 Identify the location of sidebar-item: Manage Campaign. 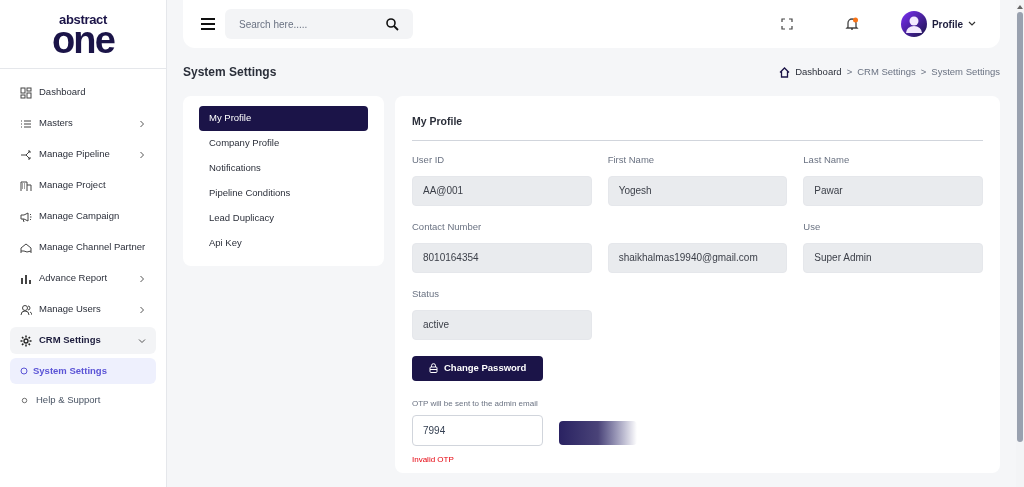
(83, 216).